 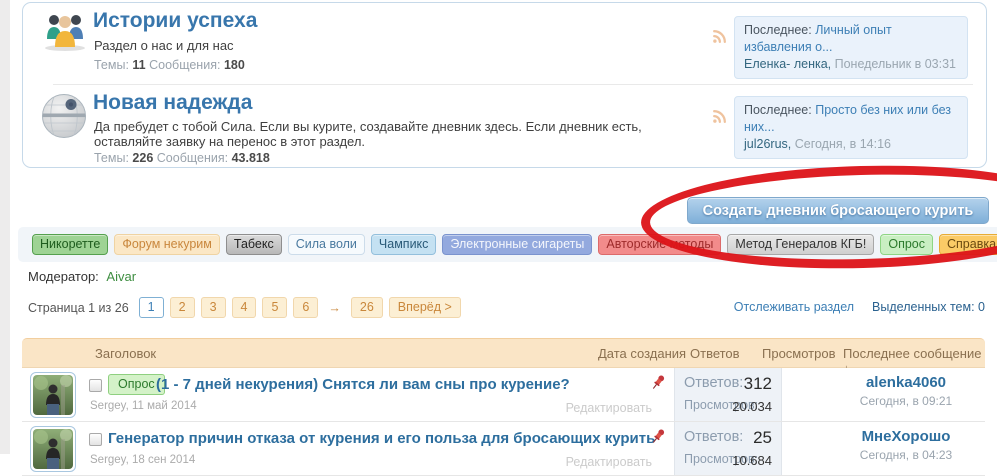 What do you see at coordinates (64, 117) in the screenshot?
I see `death-star-icon` at bounding box center [64, 117].